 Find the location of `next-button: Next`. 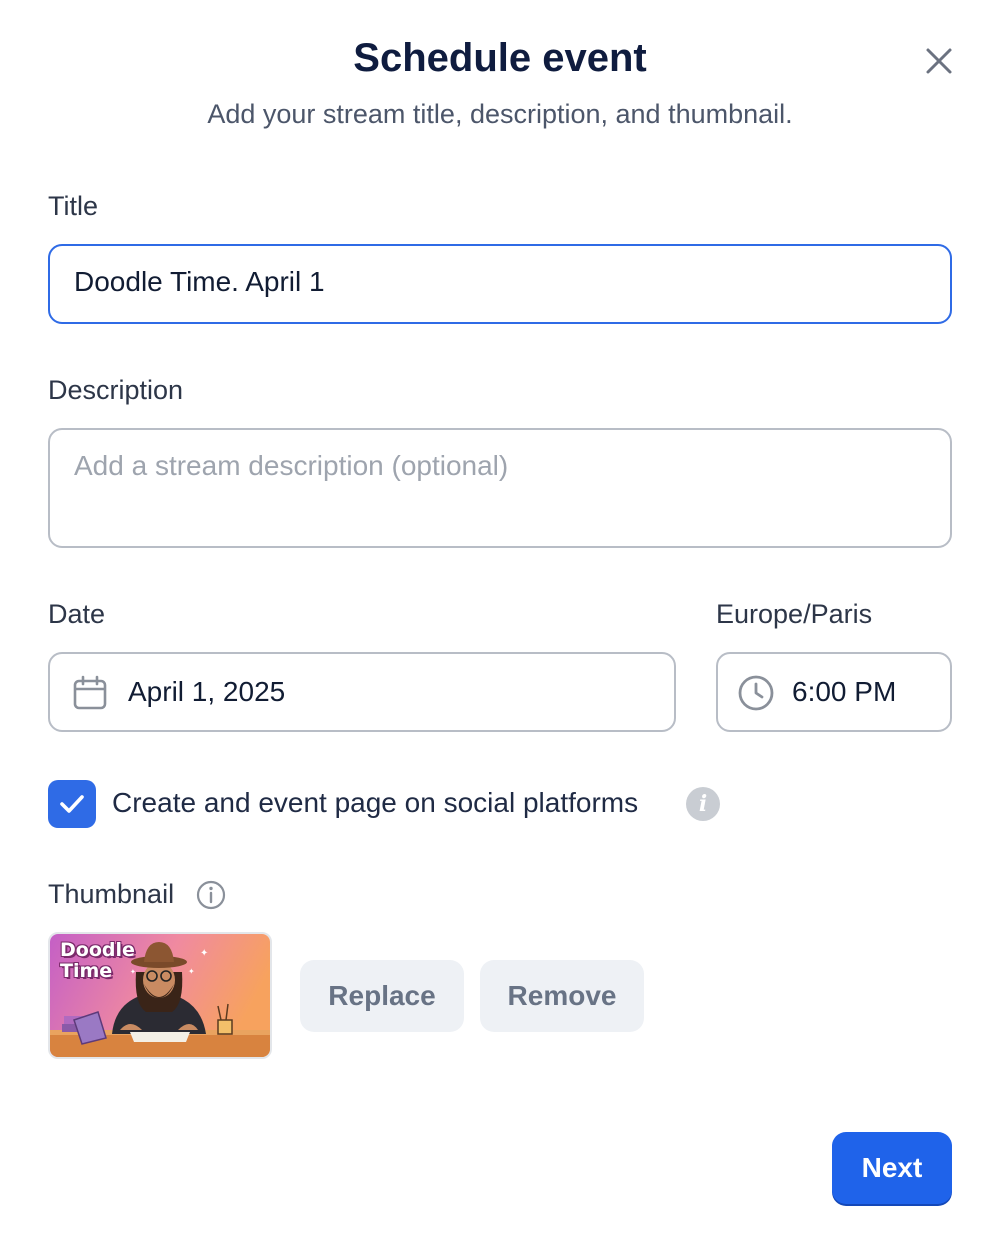

next-button: Next is located at coordinates (892, 1168).